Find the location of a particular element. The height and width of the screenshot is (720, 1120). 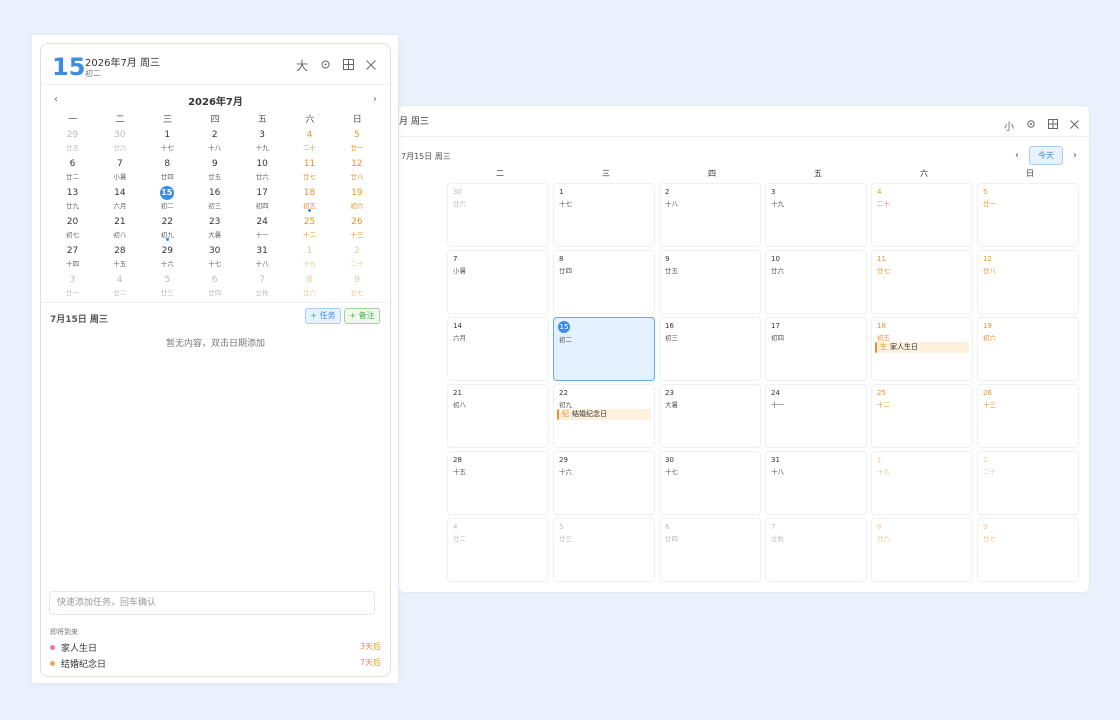

day-number: 22 is located at coordinates (563, 393).